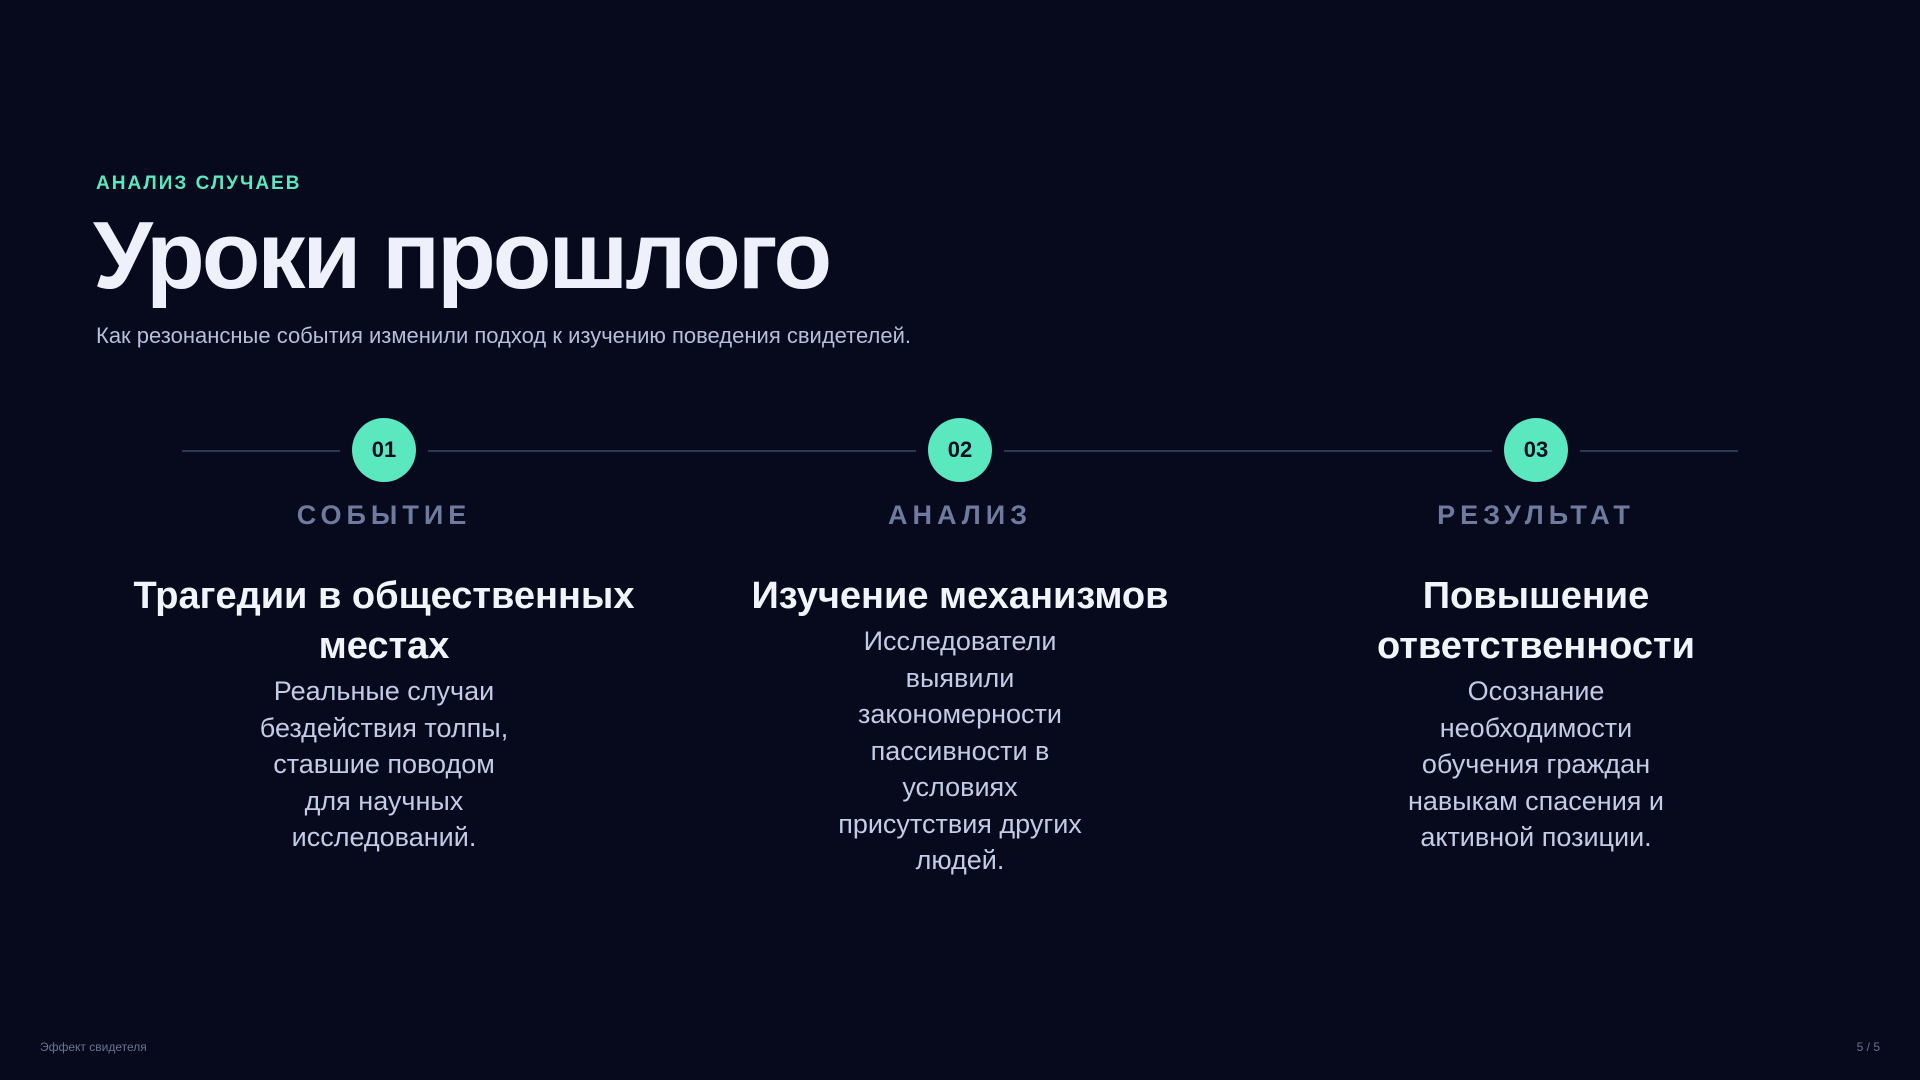  I want to click on step-number-badge: 01, so click(384, 450).